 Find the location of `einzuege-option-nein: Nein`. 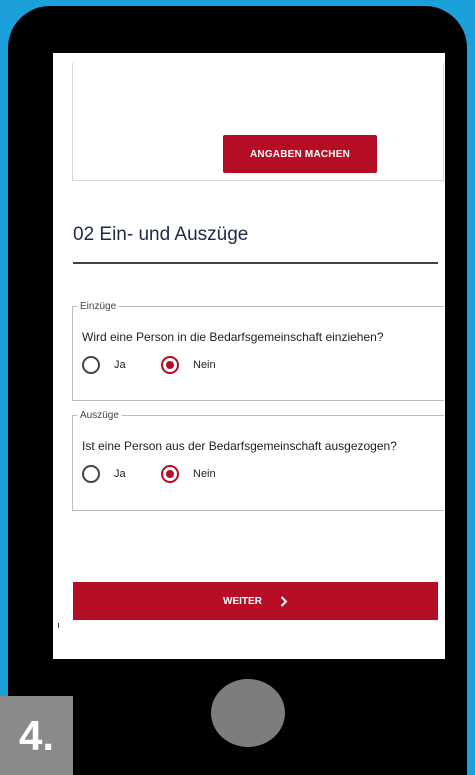

einzuege-option-nein: Nein is located at coordinates (188, 365).